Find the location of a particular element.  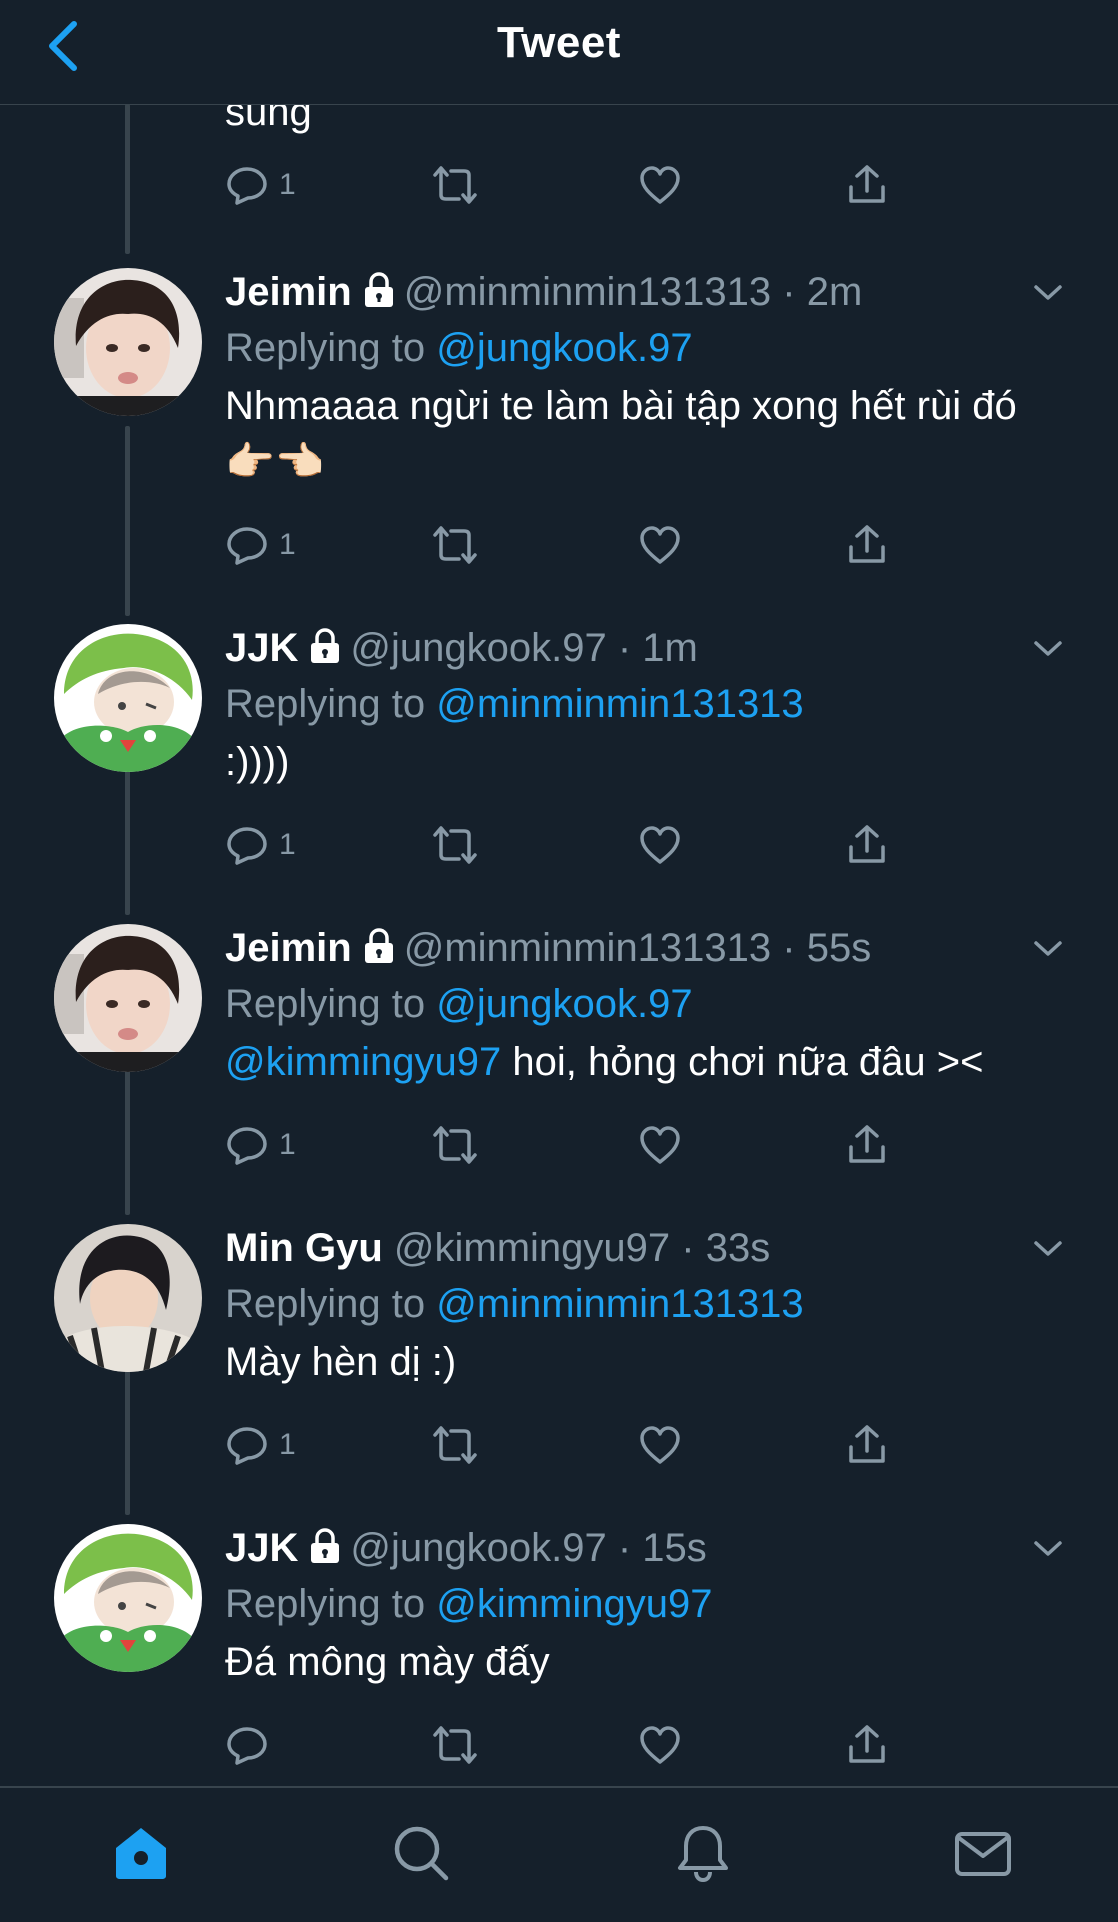

home-icon is located at coordinates (141, 1853).